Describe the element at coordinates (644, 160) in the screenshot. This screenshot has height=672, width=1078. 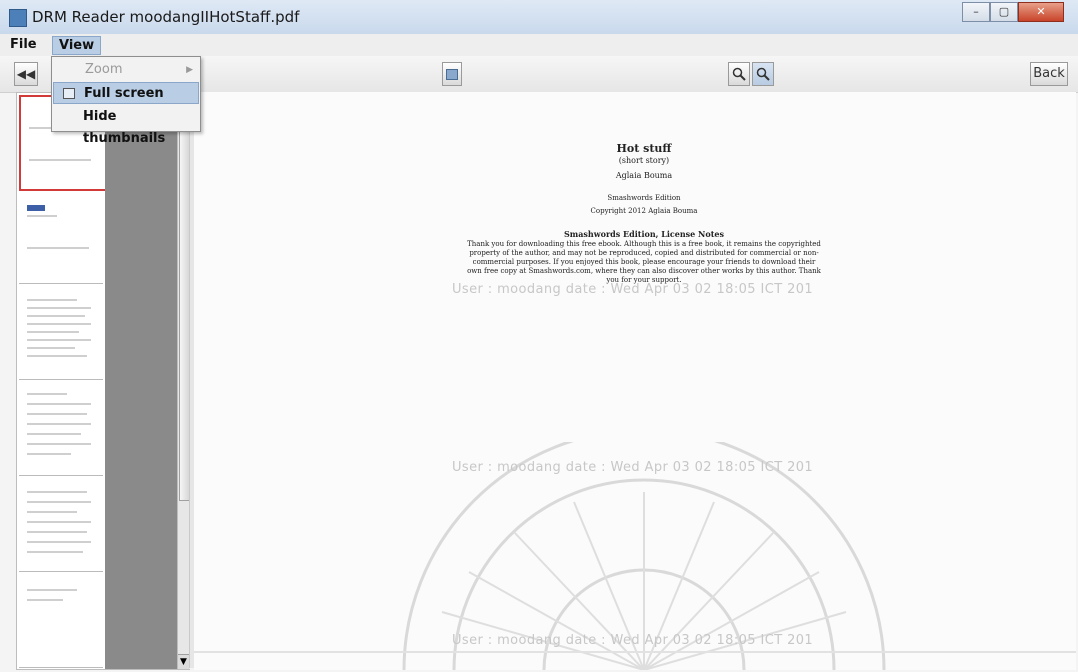
I see `document-subtitle: (short story)` at that location.